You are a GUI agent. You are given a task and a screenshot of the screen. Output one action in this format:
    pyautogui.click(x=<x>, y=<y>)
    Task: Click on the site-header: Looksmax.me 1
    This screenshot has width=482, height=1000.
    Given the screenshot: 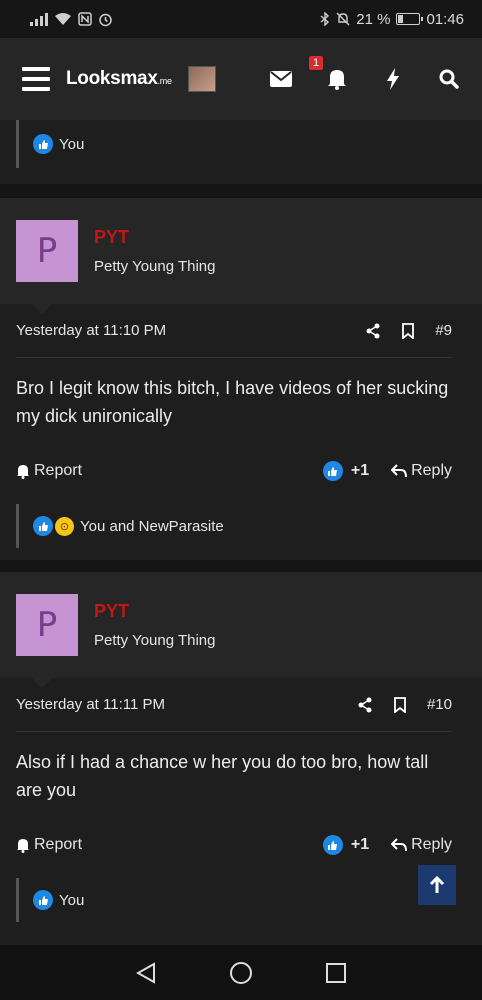 What is the action you would take?
    pyautogui.click(x=241, y=79)
    